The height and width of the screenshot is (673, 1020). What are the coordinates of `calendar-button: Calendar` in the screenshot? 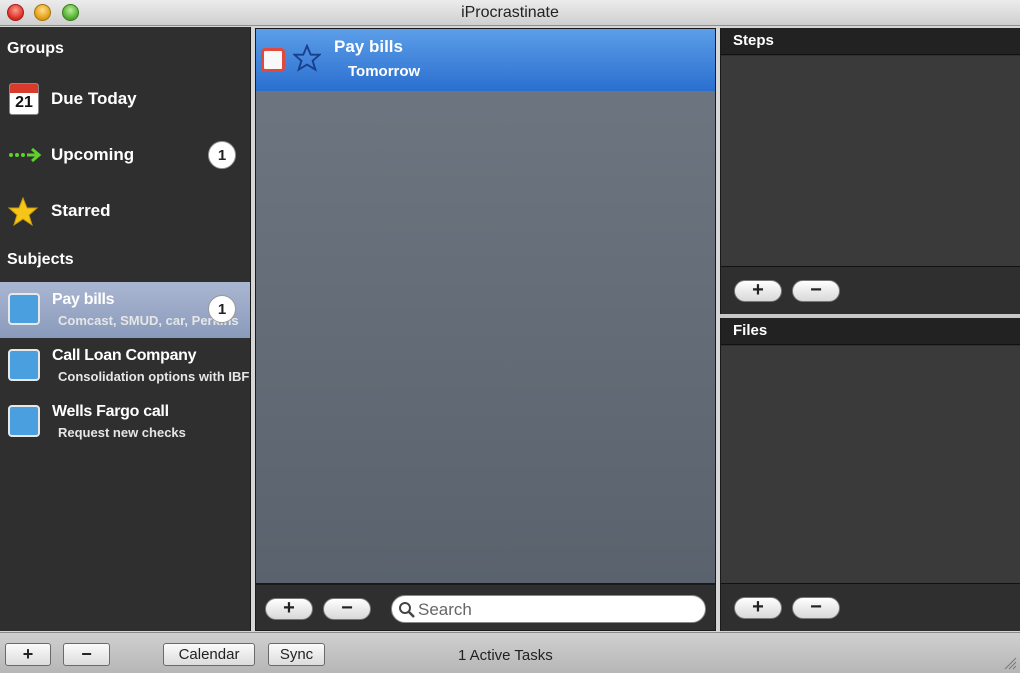 It's located at (209, 654).